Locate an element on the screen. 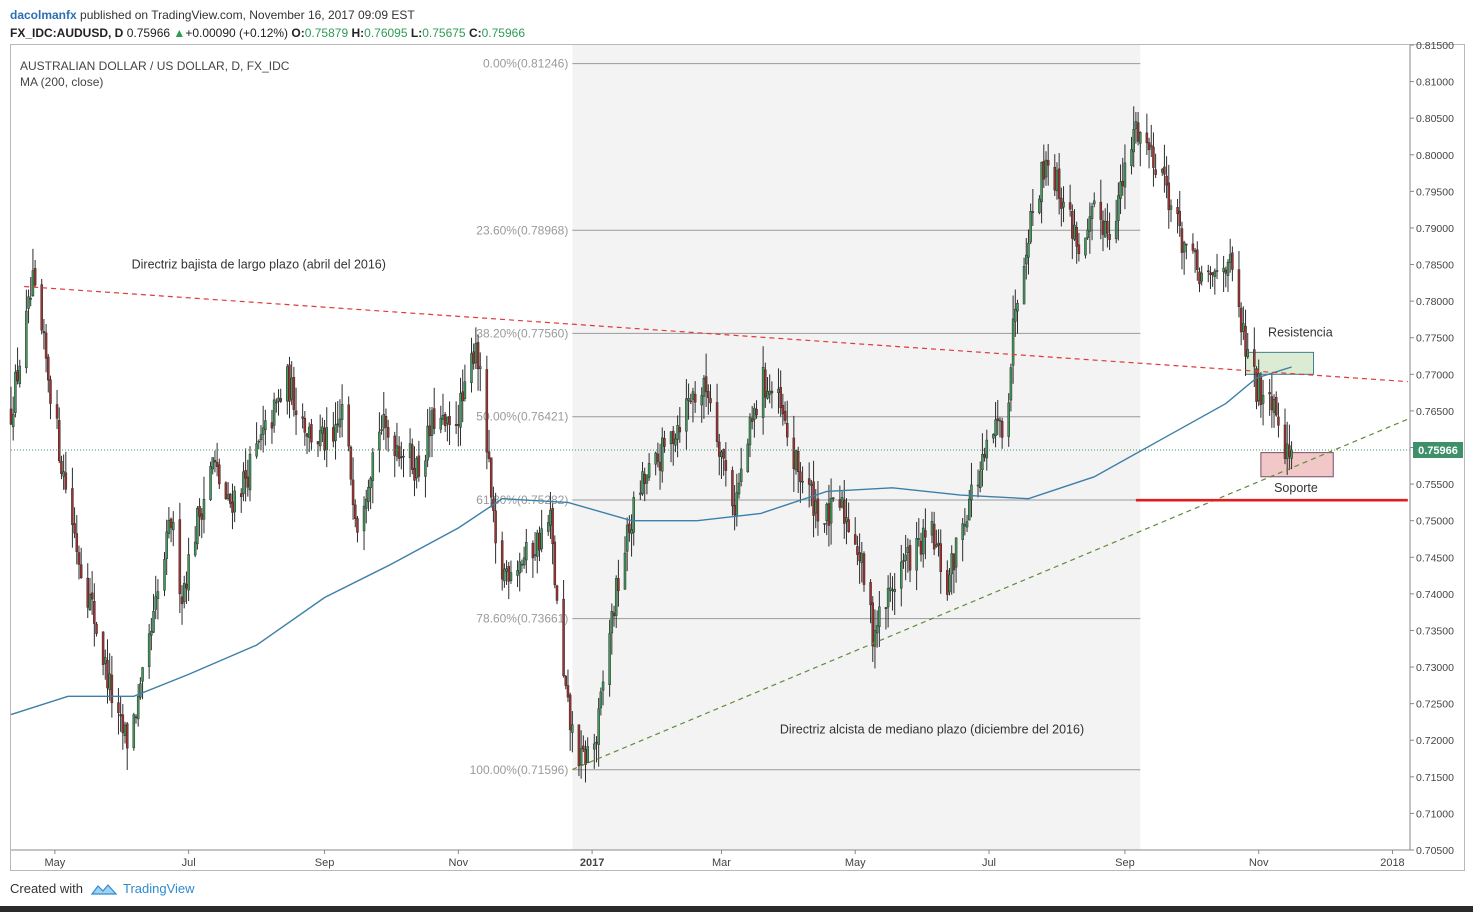 This screenshot has width=1473, height=912. y-tick-label: 0.76500 is located at coordinates (1435, 412).